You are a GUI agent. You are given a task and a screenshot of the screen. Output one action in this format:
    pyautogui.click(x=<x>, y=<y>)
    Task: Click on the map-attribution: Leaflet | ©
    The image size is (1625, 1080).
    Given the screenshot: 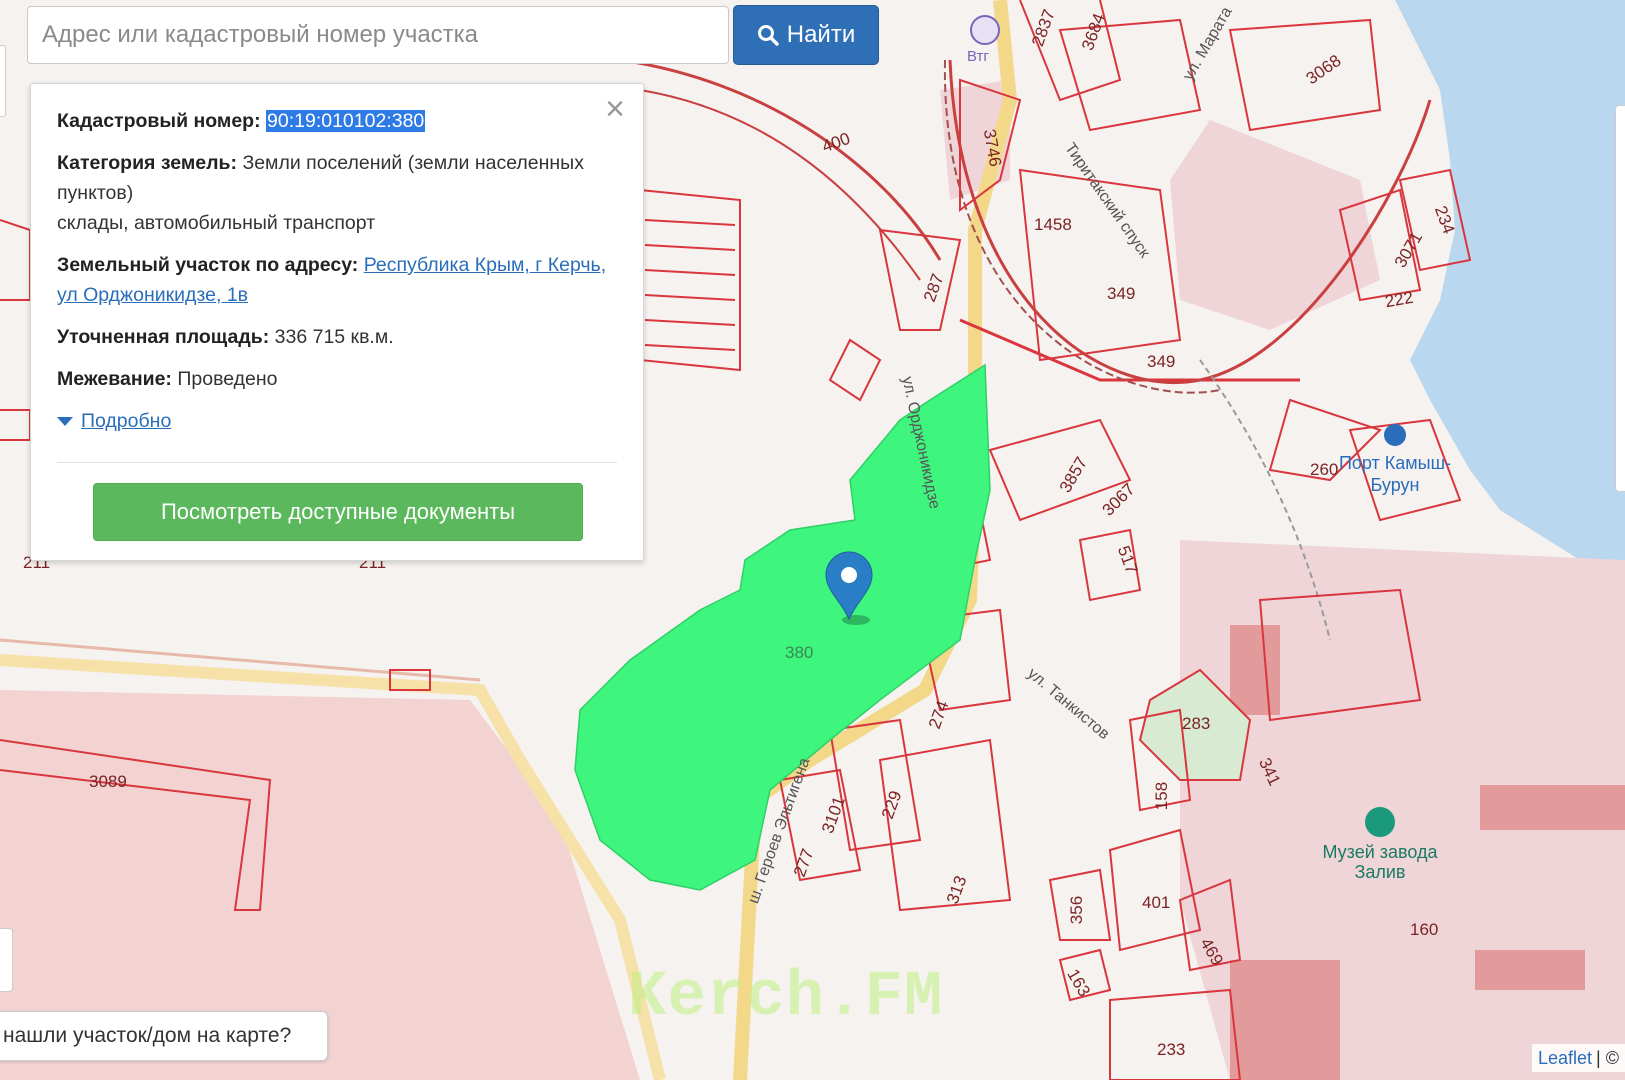 What is the action you would take?
    pyautogui.click(x=1578, y=1058)
    